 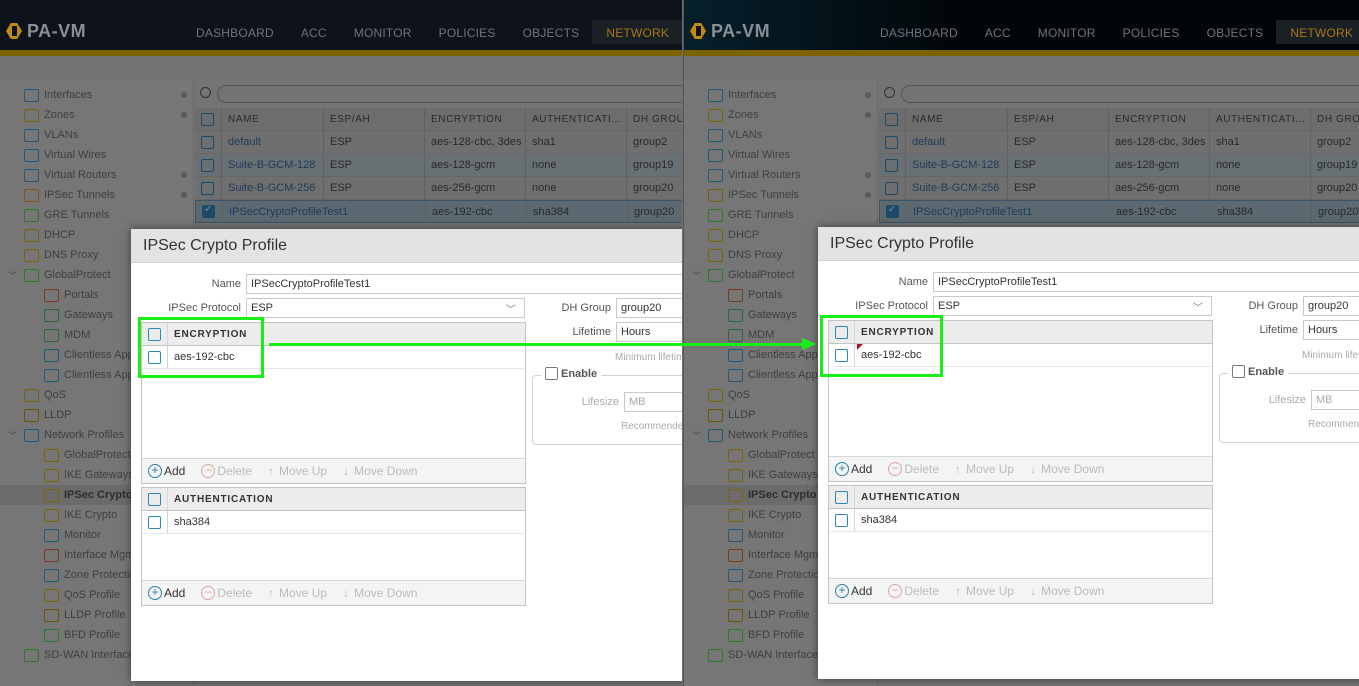 What do you see at coordinates (1146, 282) in the screenshot?
I see `name-input: IPSecCryptoProfileTest1` at bounding box center [1146, 282].